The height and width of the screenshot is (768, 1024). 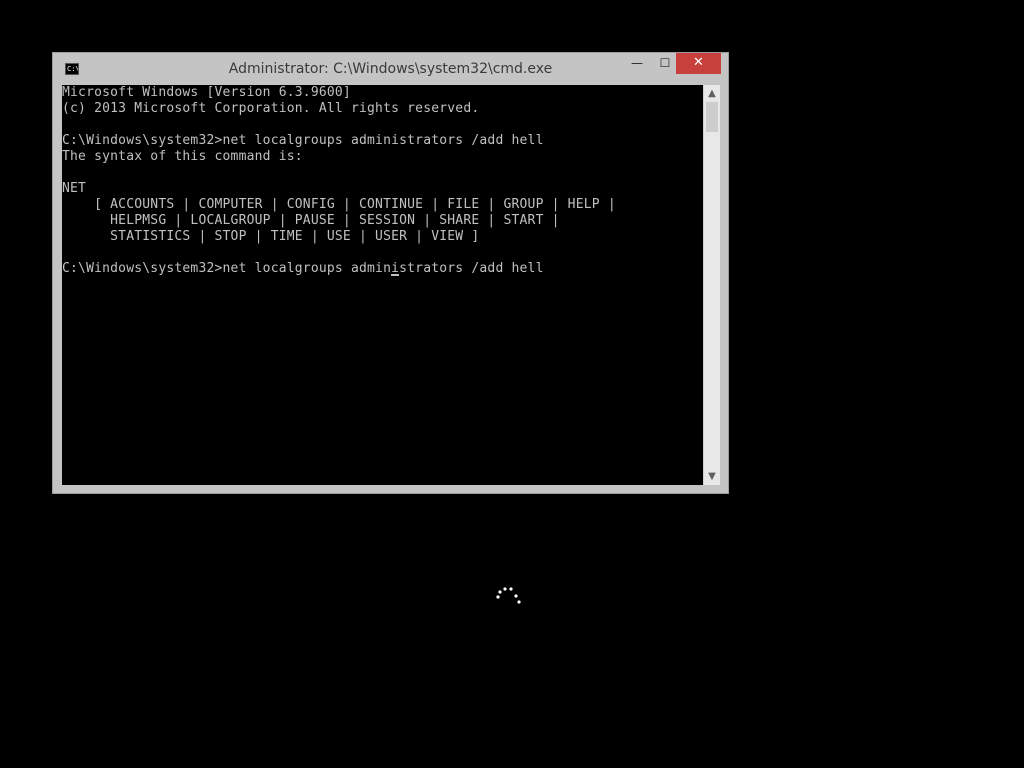 I want to click on text-cursor, so click(x=395, y=275).